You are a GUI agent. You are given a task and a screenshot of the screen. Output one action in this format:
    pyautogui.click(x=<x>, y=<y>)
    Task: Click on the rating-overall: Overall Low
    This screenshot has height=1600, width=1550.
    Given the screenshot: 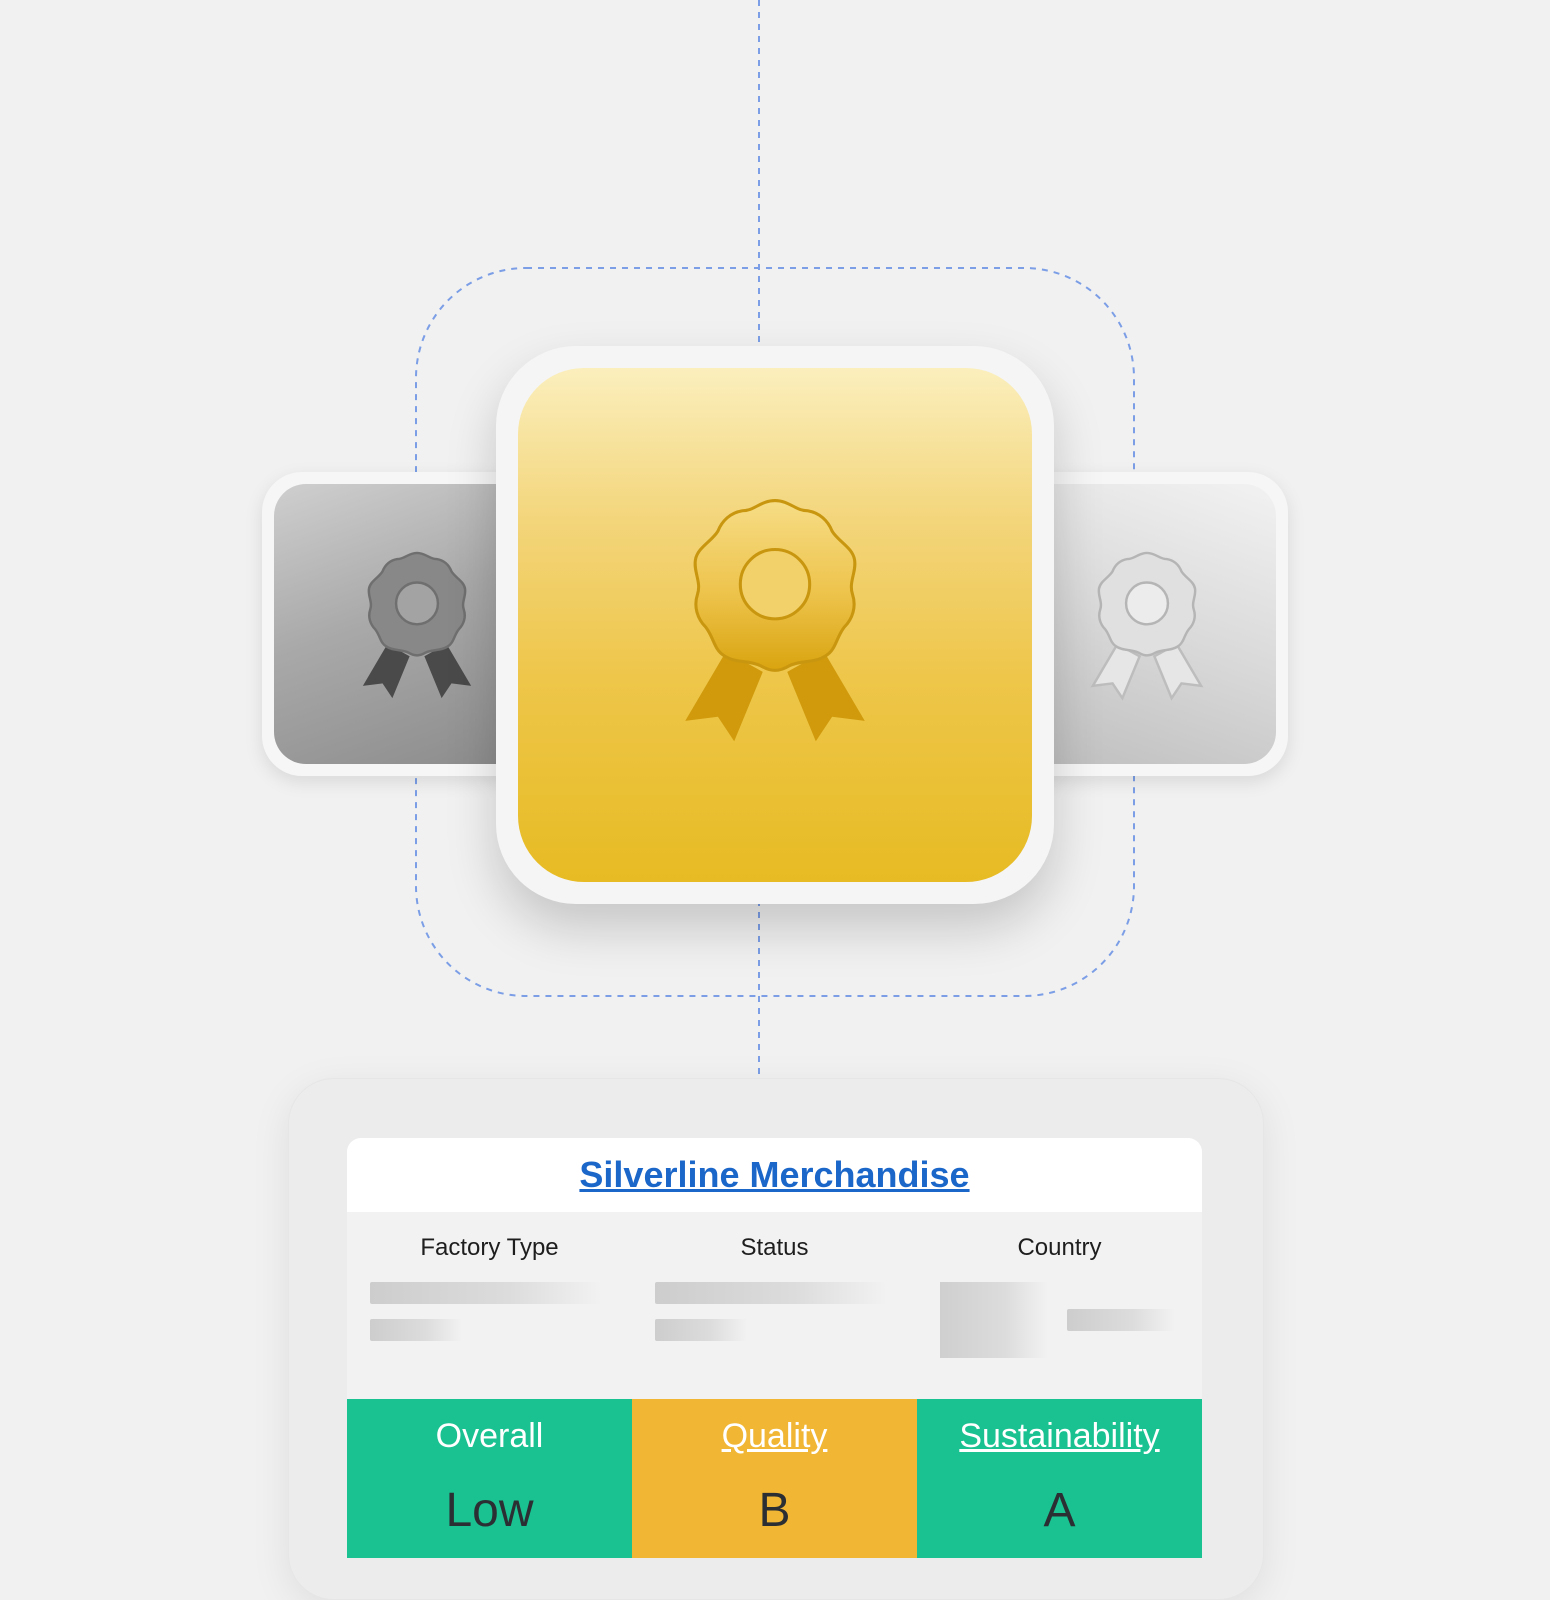 What is the action you would take?
    pyautogui.click(x=489, y=1478)
    